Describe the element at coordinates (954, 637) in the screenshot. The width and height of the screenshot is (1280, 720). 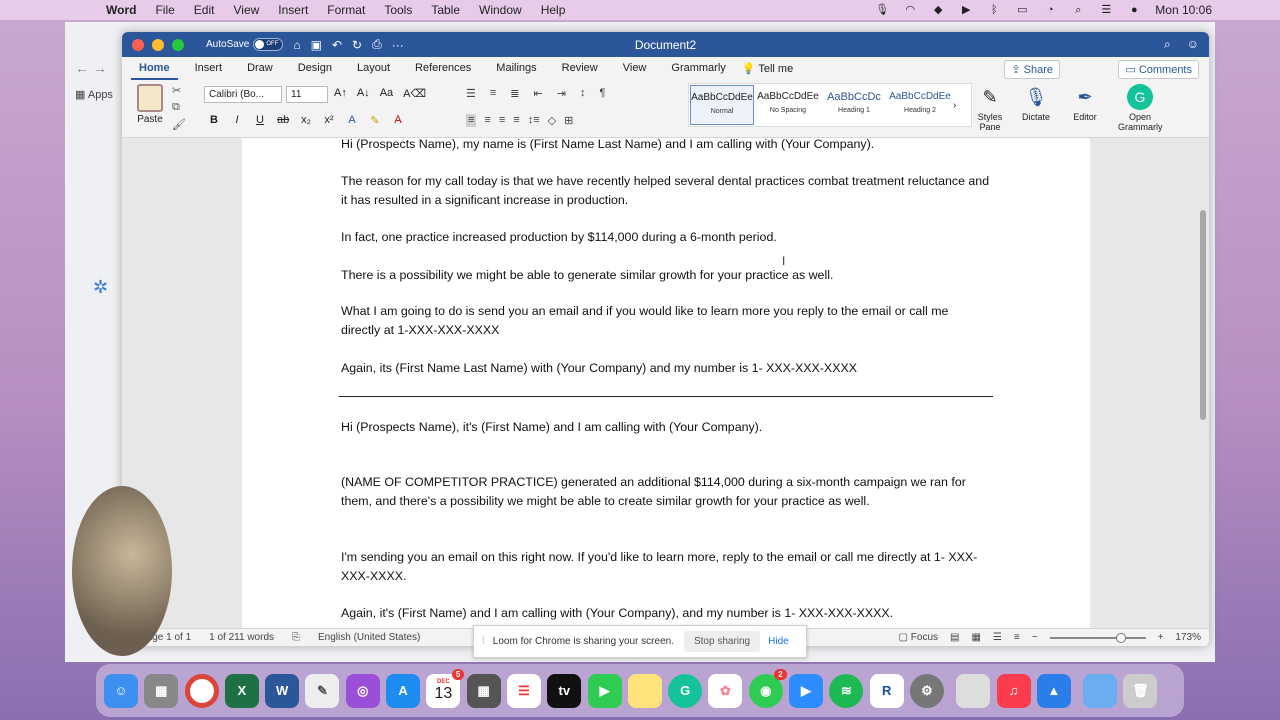
I see `print-layout-icon: ▤` at that location.